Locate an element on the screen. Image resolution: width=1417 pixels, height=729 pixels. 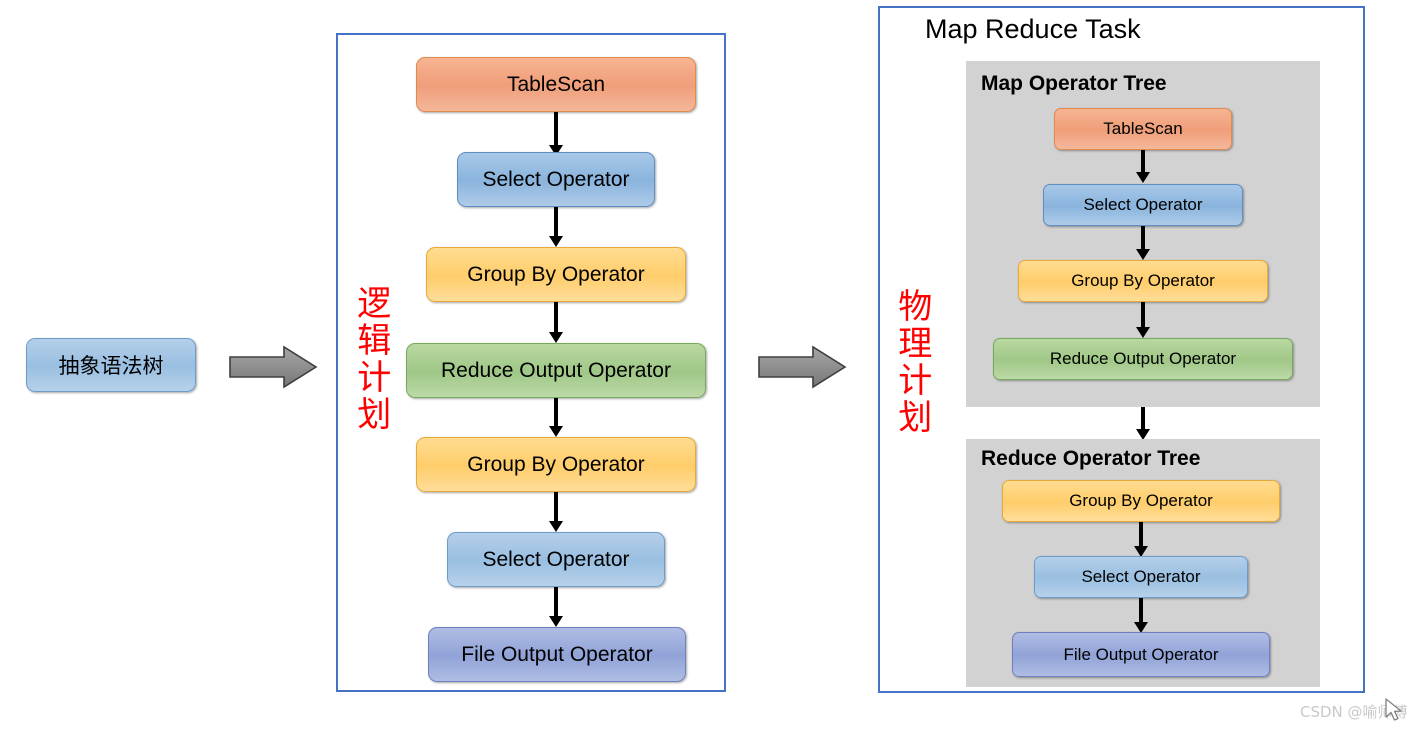
mouse-cursor-icon is located at coordinates (1396, 711).